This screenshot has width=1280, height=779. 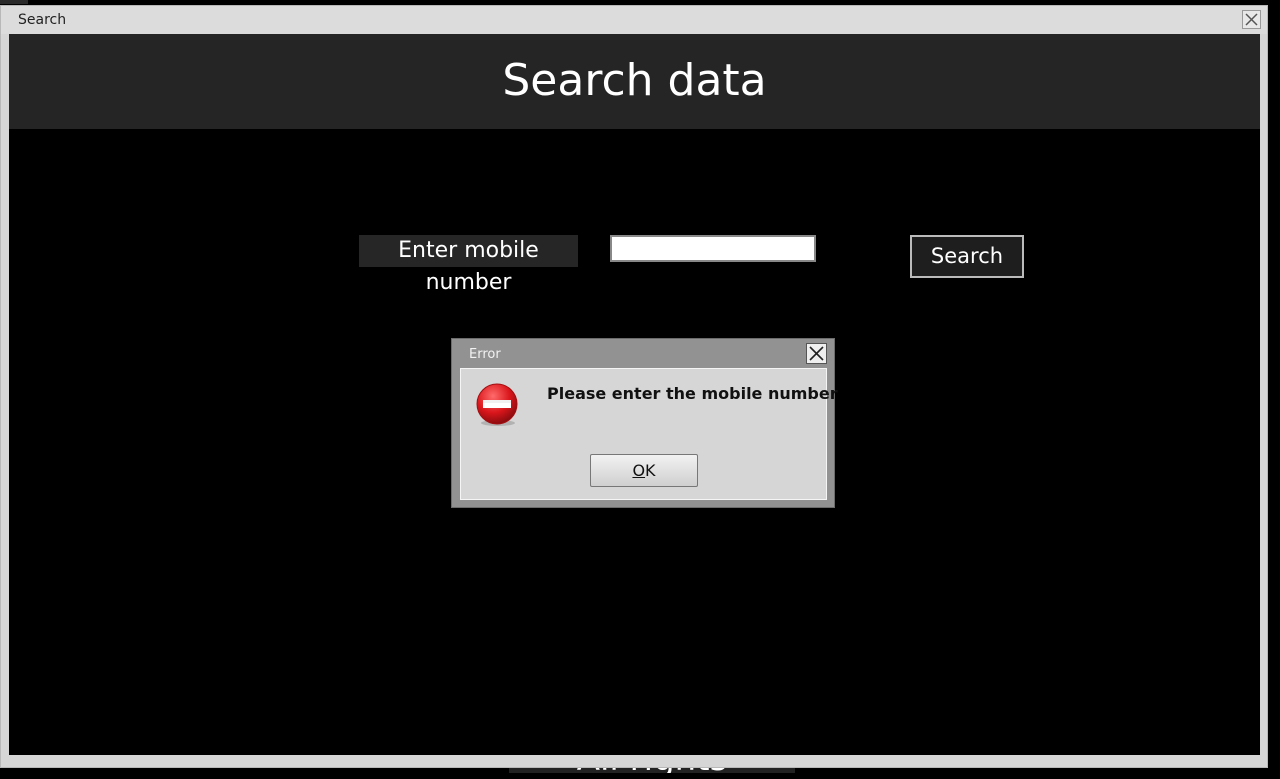 I want to click on window-close-button, so click(x=1251, y=19).